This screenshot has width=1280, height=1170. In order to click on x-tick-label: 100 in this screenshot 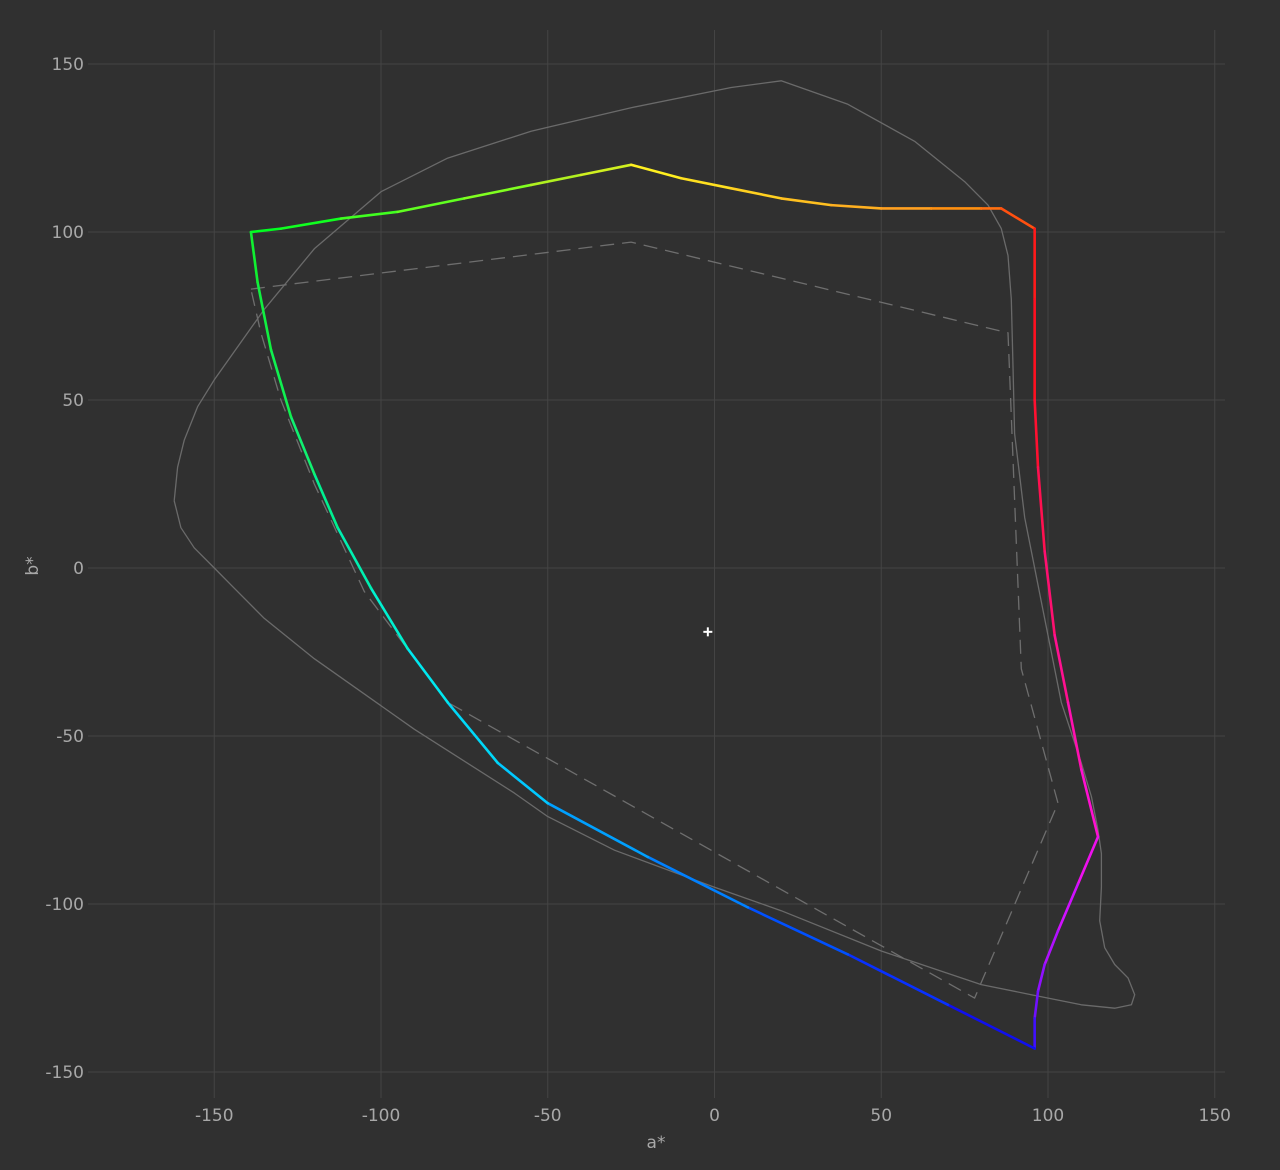, I will do `click(1048, 1116)`.